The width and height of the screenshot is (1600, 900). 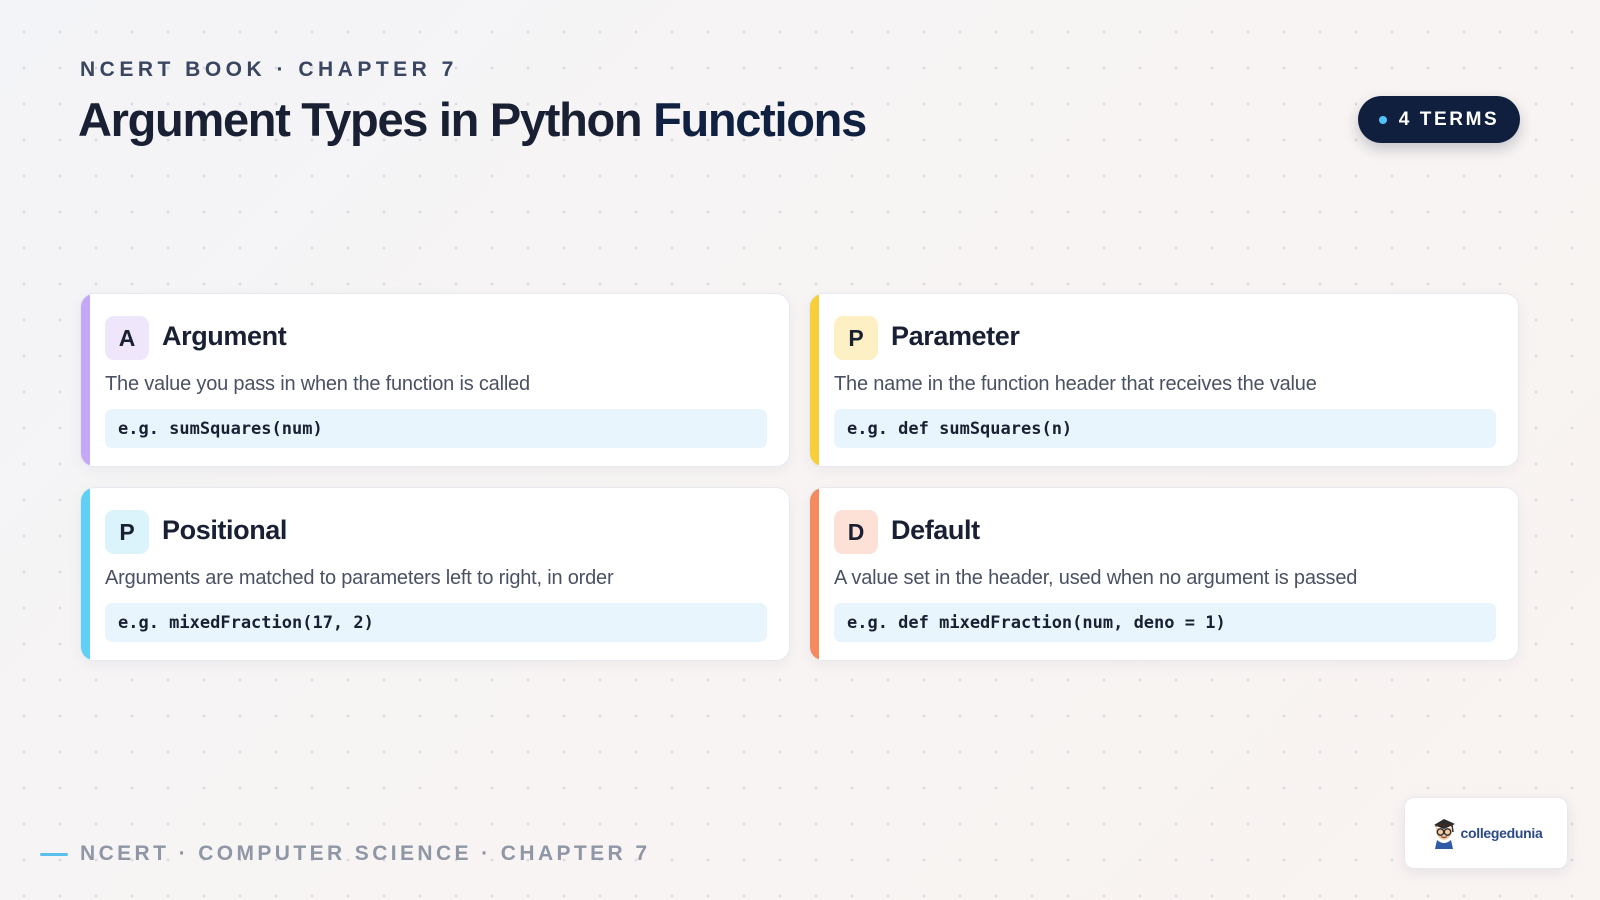 I want to click on terms-count-label: 4 TERMS, so click(x=1449, y=119).